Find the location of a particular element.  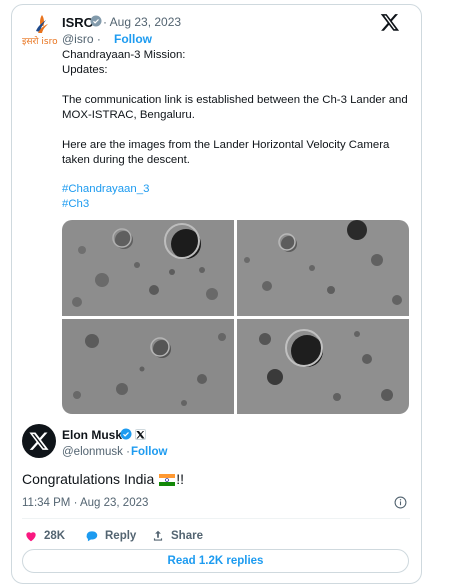

share-icon is located at coordinates (158, 535).